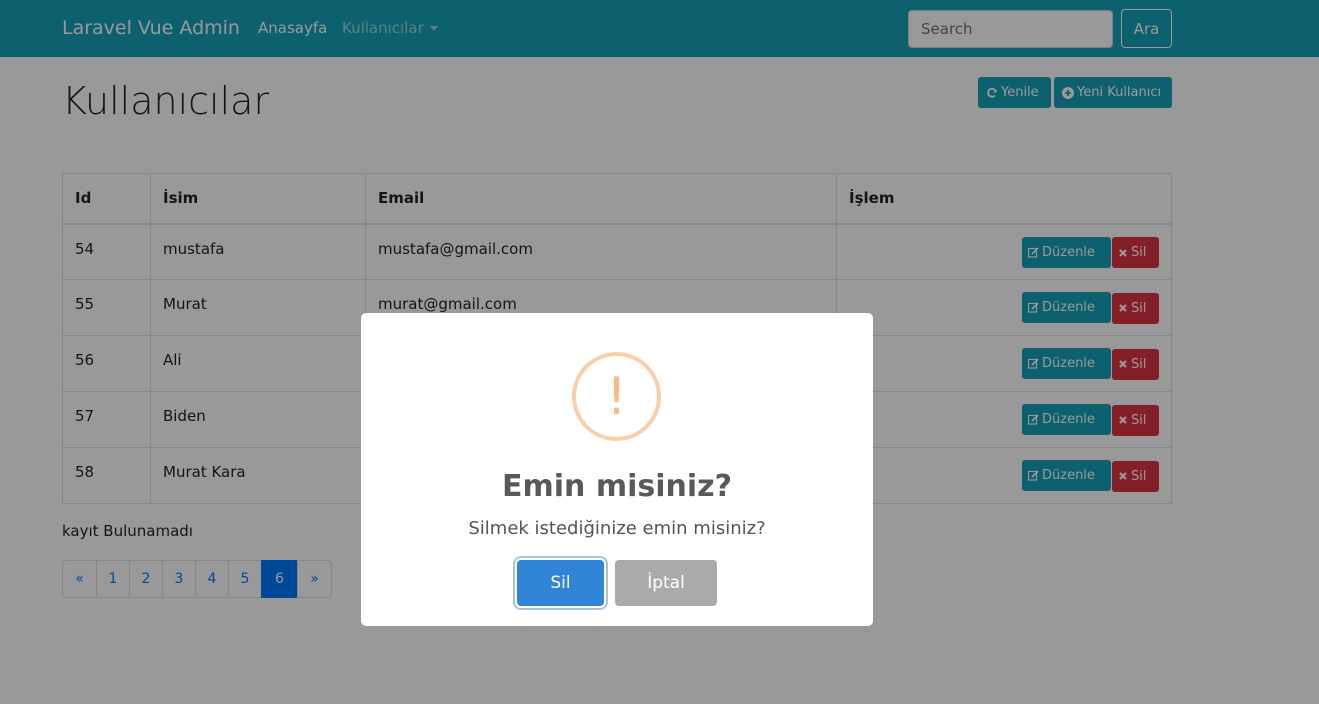  What do you see at coordinates (617, 486) in the screenshot?
I see `dialog-title: Emin misiniz?` at bounding box center [617, 486].